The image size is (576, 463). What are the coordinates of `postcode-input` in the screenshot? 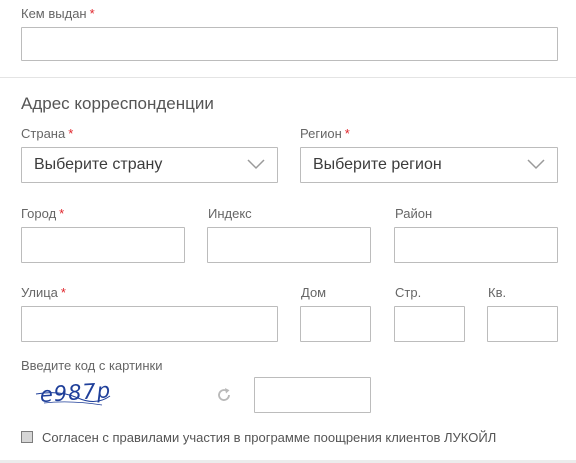 It's located at (289, 245).